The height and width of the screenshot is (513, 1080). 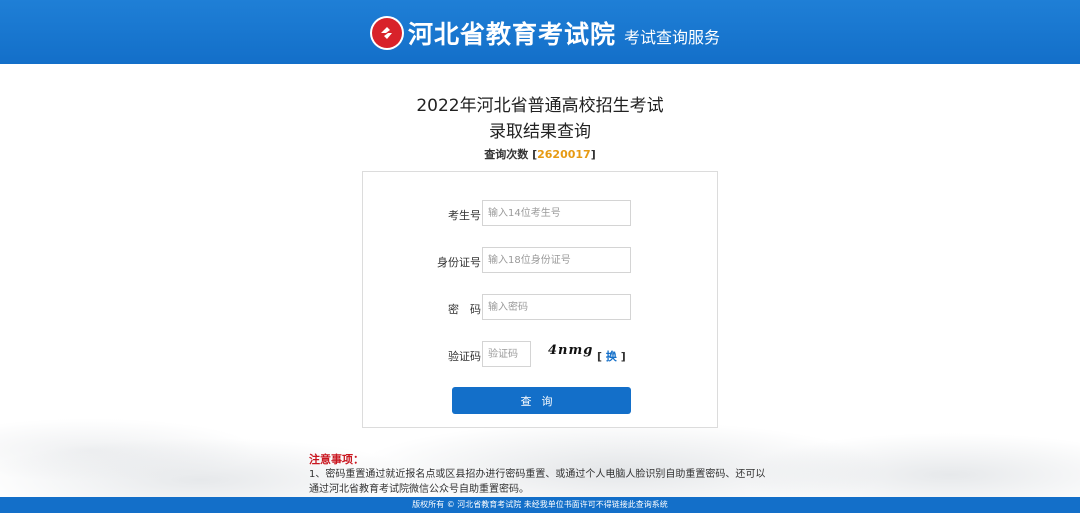 I want to click on brand: 河北省教育考试院 考试查询服务, so click(x=546, y=33).